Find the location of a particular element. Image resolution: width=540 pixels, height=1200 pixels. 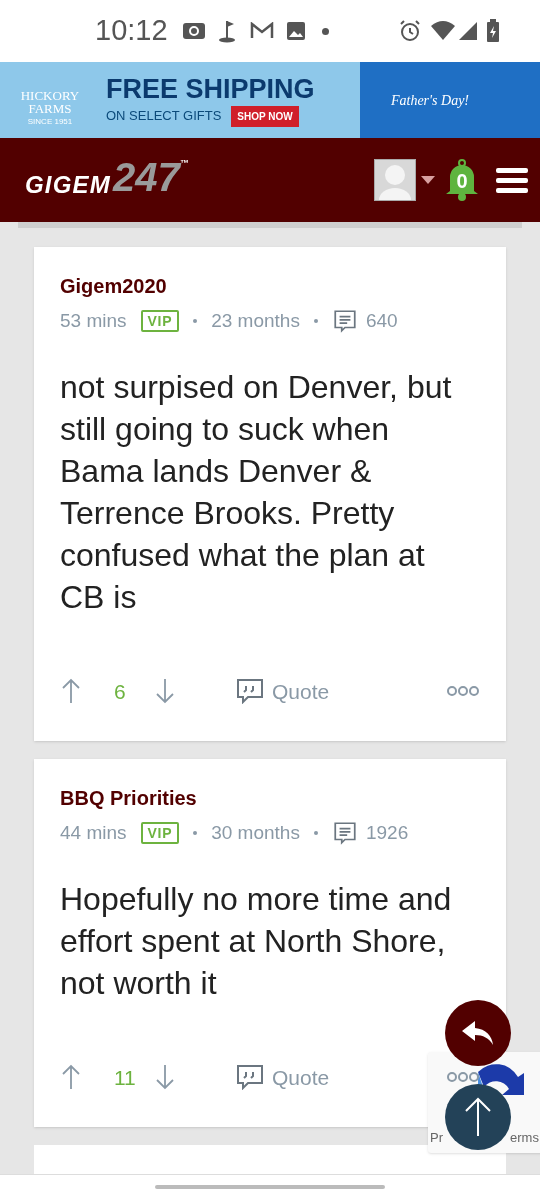

vote-count: 11 is located at coordinates (125, 1077).